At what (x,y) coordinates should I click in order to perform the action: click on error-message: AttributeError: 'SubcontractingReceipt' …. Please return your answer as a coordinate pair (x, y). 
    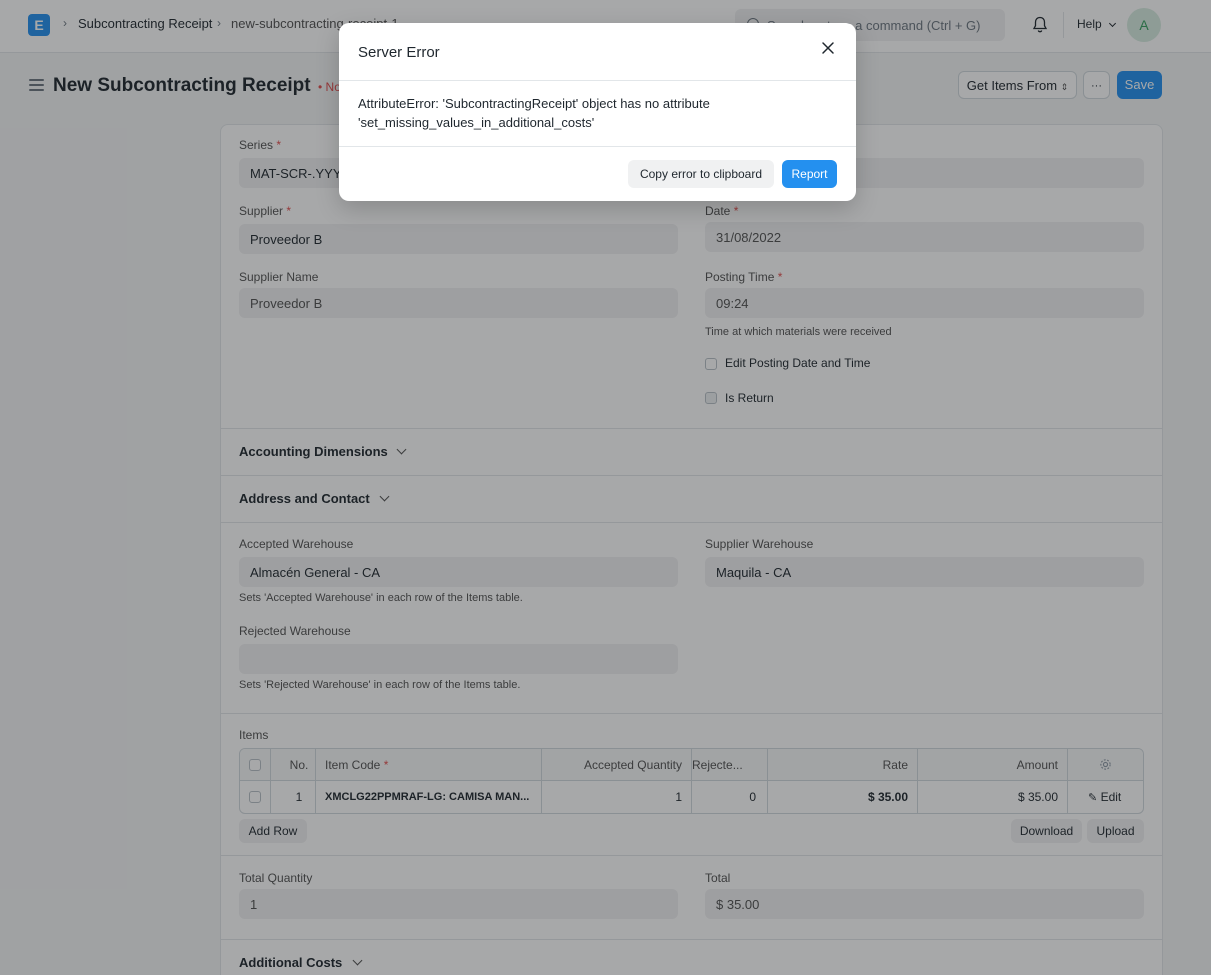
    Looking at the image, I should click on (534, 113).